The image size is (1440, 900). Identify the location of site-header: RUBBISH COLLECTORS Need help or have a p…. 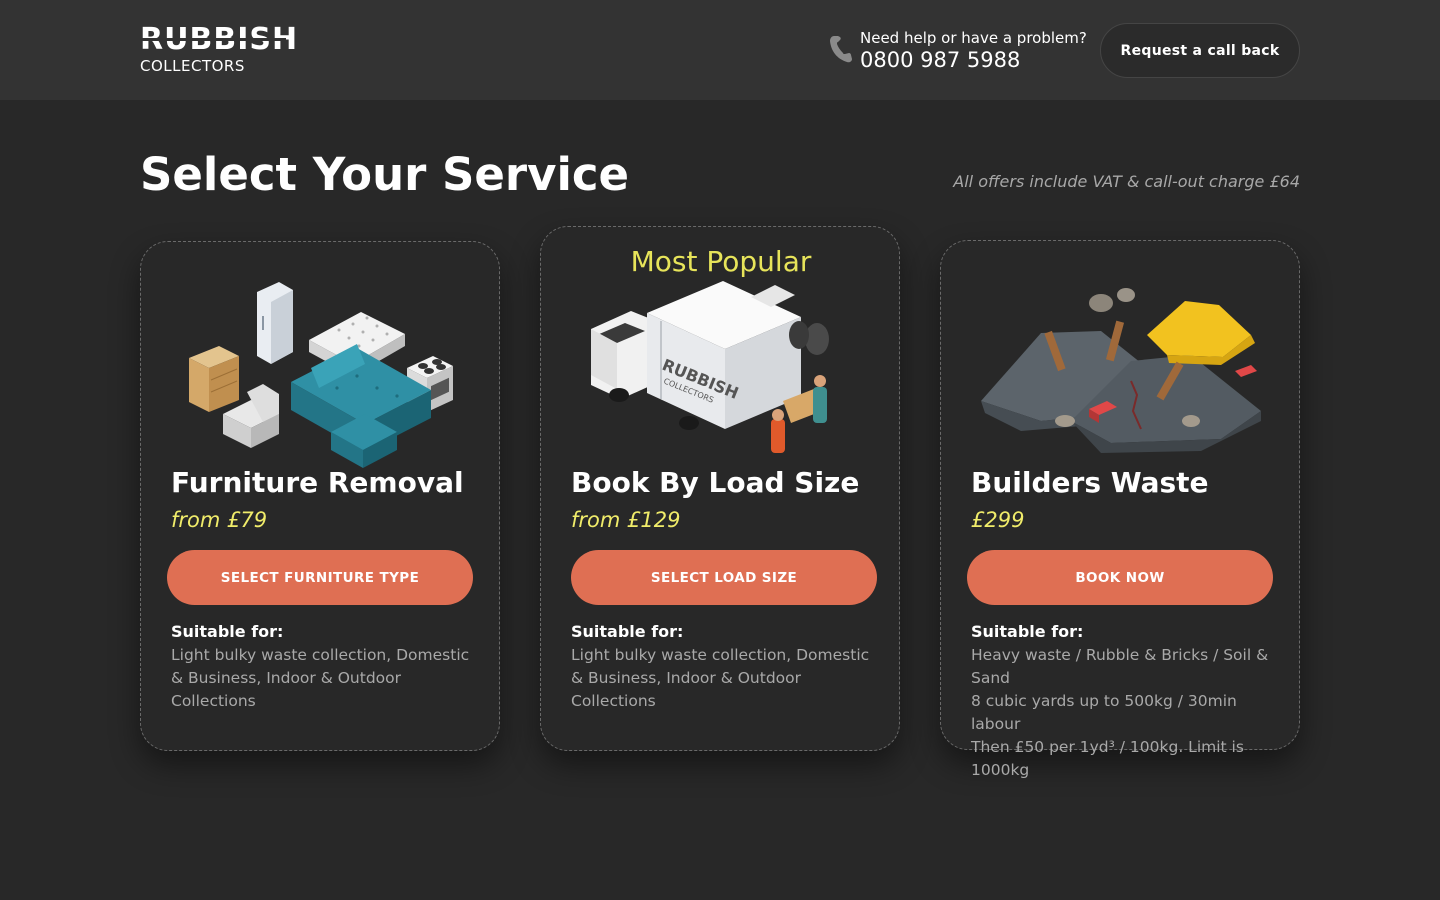
(720, 50).